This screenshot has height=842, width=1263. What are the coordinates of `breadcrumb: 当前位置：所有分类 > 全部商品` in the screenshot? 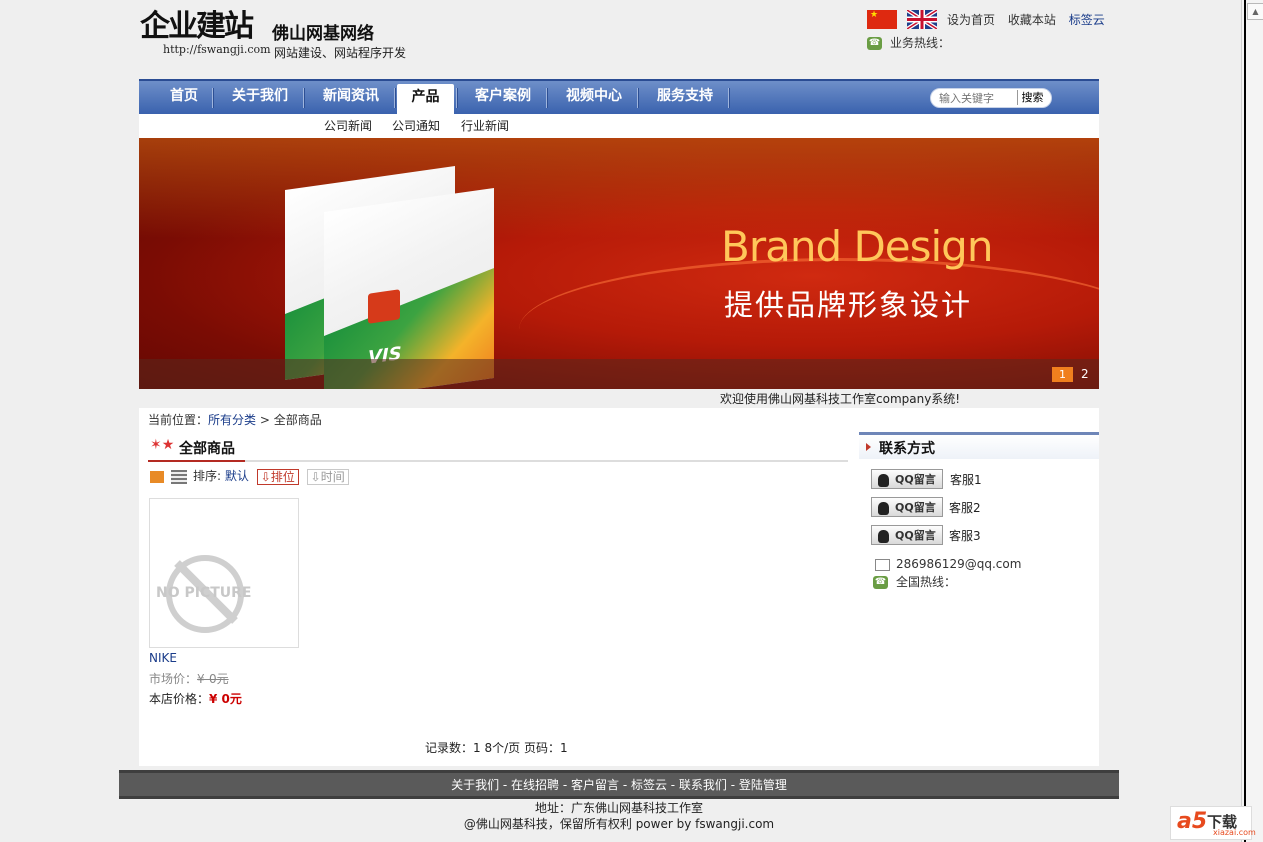 It's located at (235, 419).